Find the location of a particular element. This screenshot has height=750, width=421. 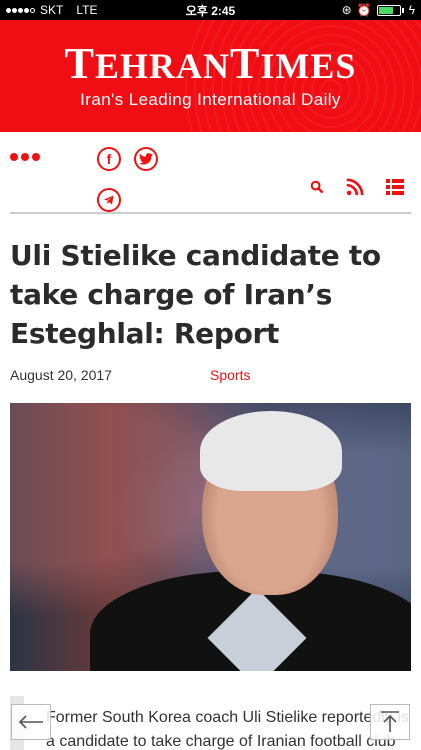

scroll-to-top-button is located at coordinates (390, 722).